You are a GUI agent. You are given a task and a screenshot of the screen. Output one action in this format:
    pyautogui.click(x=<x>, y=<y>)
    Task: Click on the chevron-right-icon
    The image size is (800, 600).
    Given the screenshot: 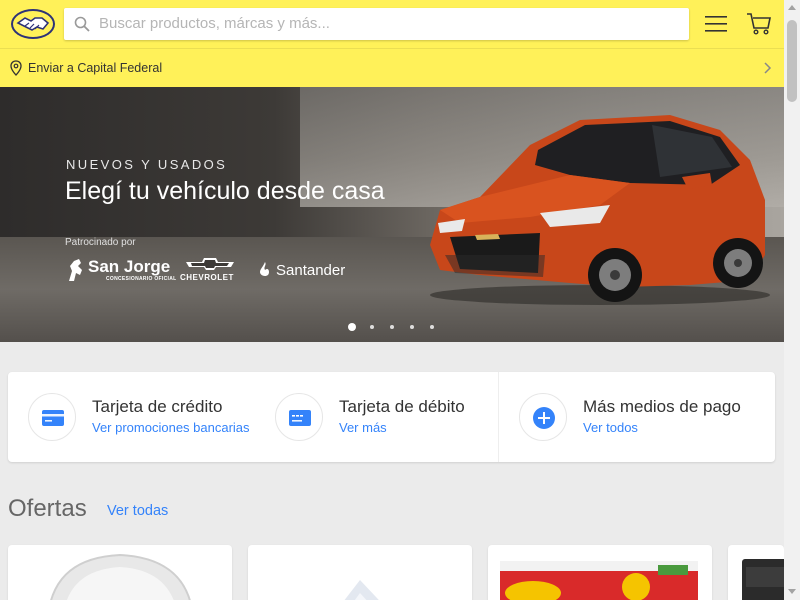 What is the action you would take?
    pyautogui.click(x=768, y=68)
    